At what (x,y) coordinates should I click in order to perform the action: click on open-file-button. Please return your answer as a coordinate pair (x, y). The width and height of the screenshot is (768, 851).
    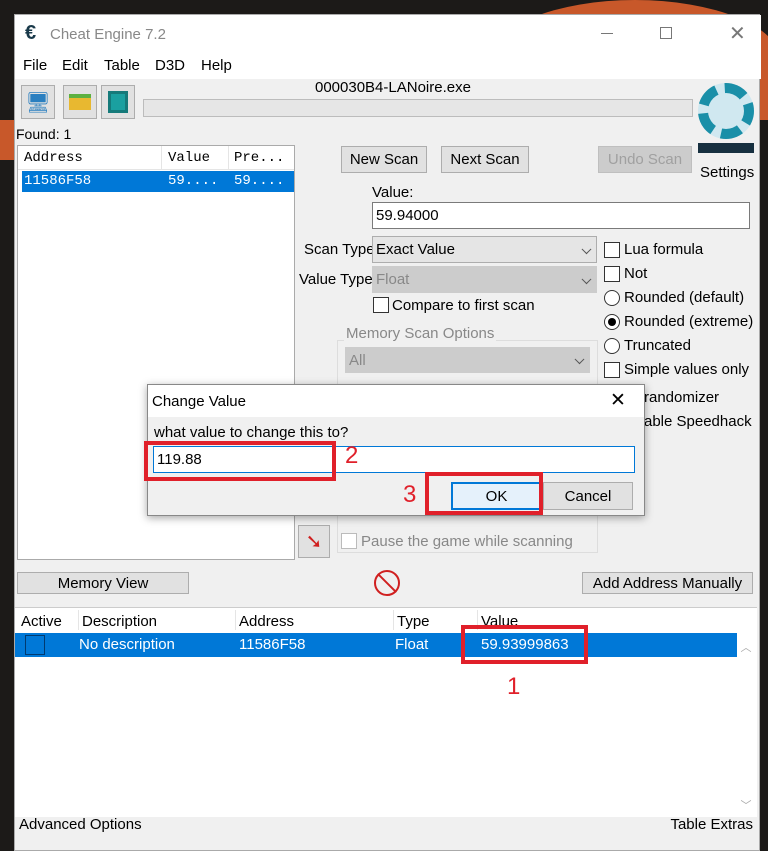
    Looking at the image, I should click on (80, 102).